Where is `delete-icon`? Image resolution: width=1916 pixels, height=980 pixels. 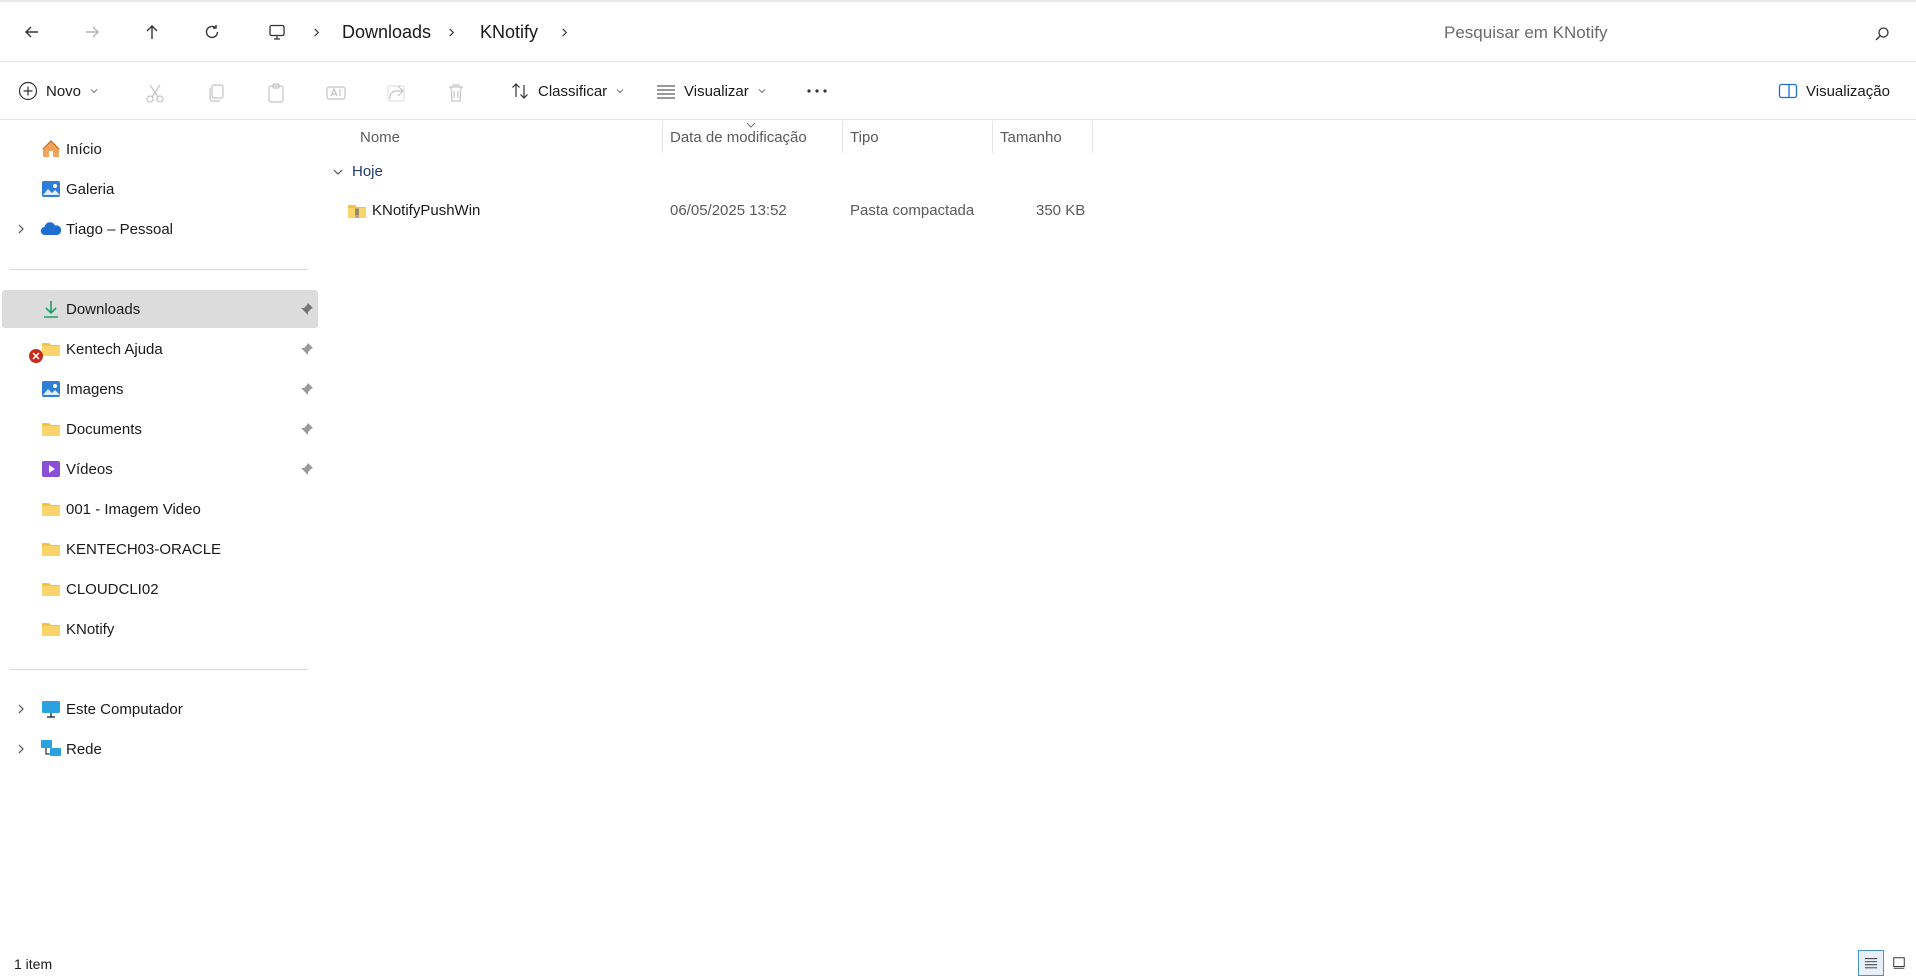
delete-icon is located at coordinates (456, 93).